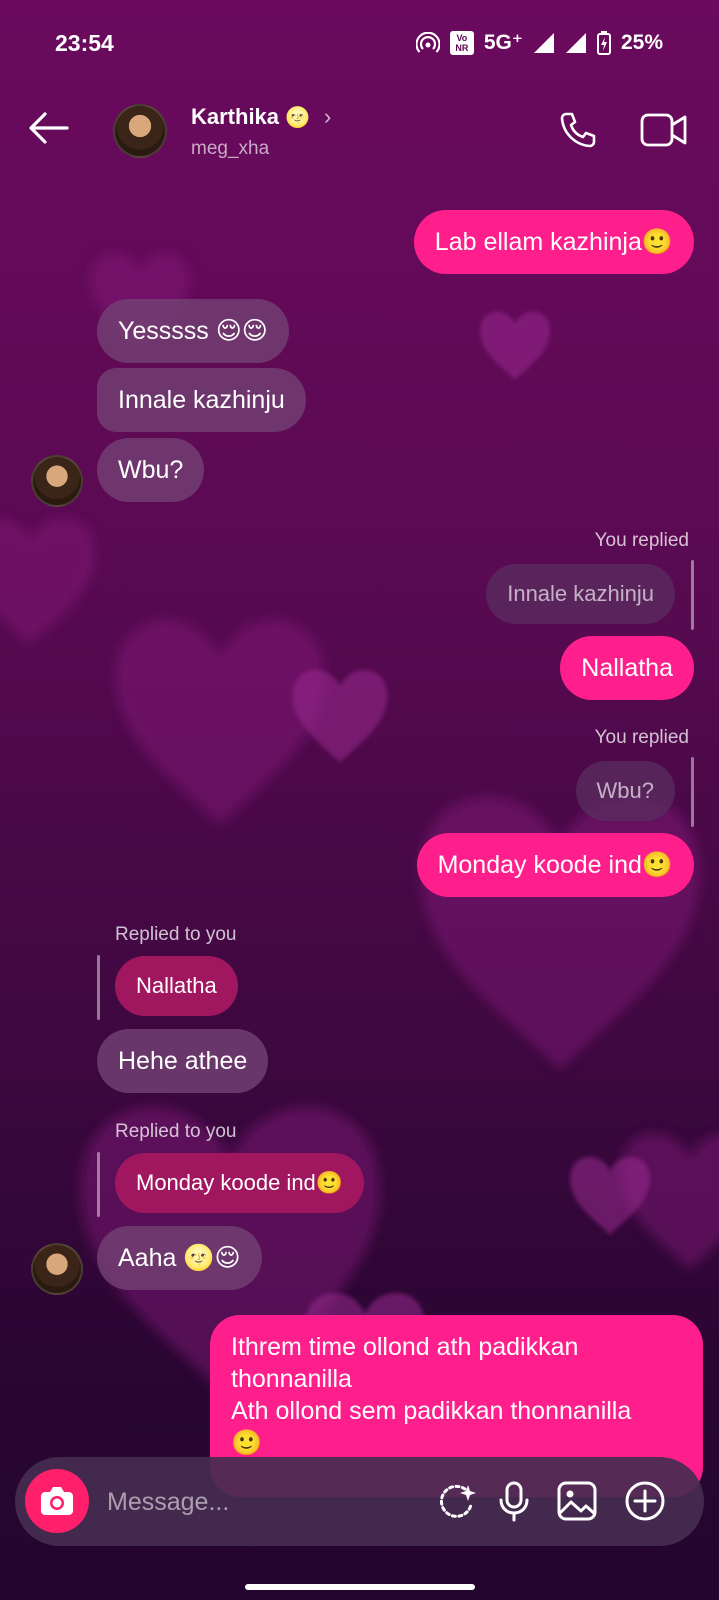 This screenshot has width=719, height=1600. I want to click on message-incoming: Wbu?, so click(151, 470).